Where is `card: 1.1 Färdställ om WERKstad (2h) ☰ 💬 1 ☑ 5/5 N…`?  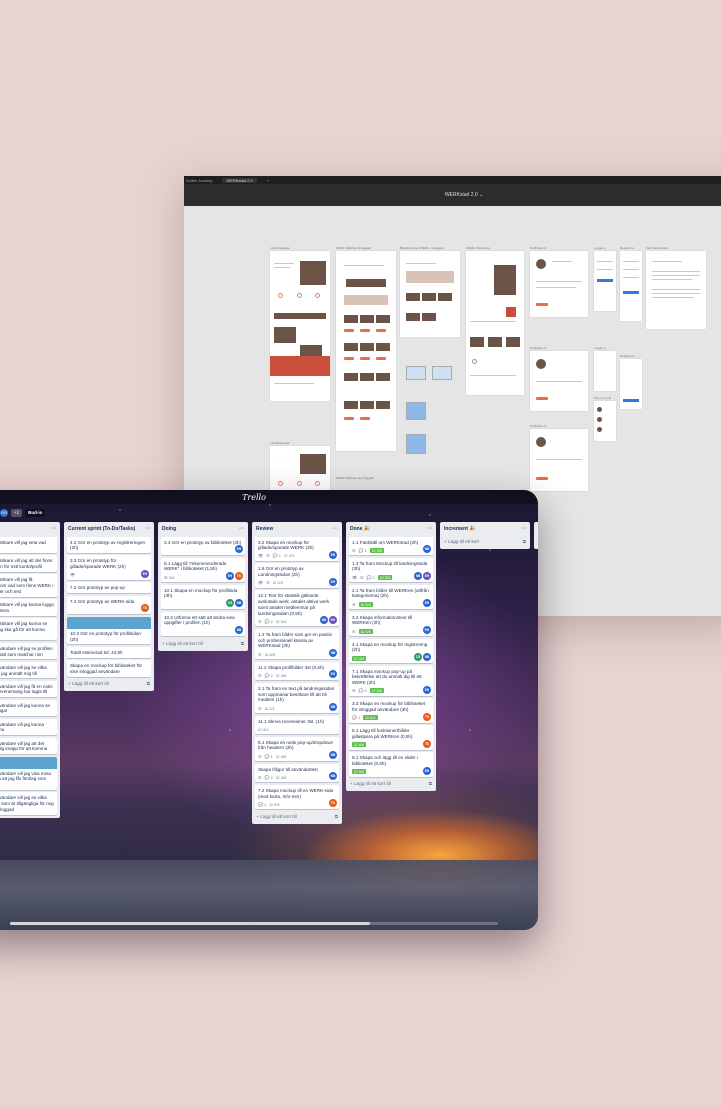
card: 1.1 Färdställ om WERKstad (2h) ☰ 💬 1 ☑ 5/5 N… is located at coordinates (391, 546).